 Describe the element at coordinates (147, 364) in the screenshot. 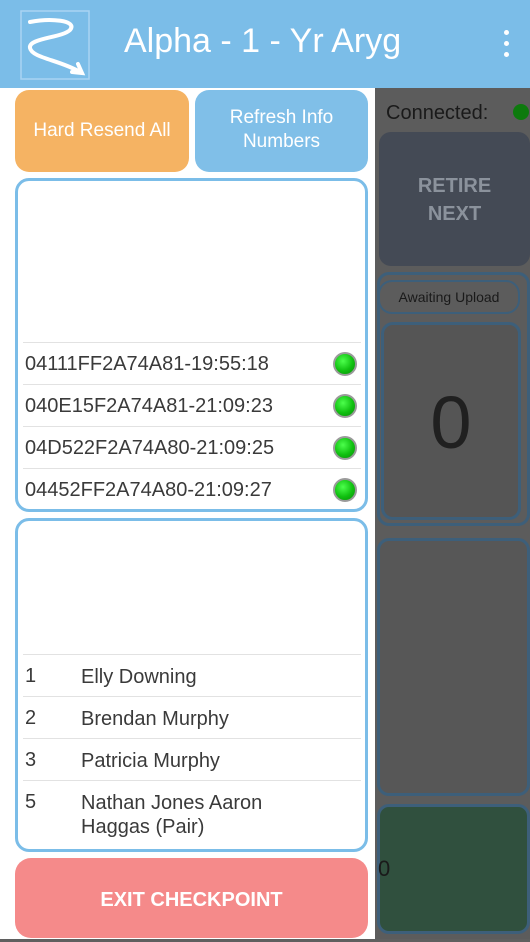

I see `device-id: 04111FF2A74A81-19:55:18` at that location.